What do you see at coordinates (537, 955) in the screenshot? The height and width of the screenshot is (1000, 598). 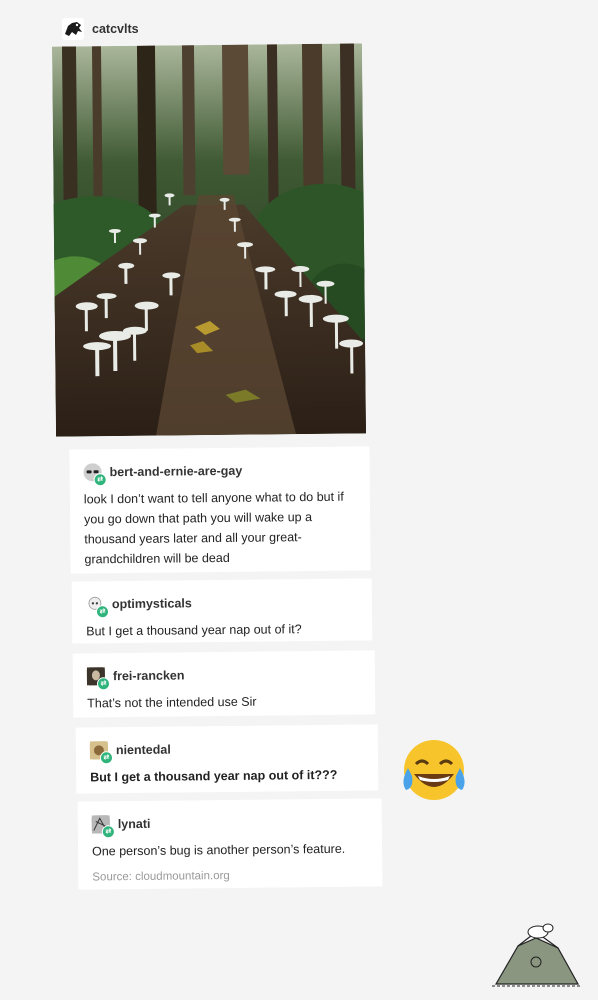 I see `snoopy-doghouse-sticker-icon` at bounding box center [537, 955].